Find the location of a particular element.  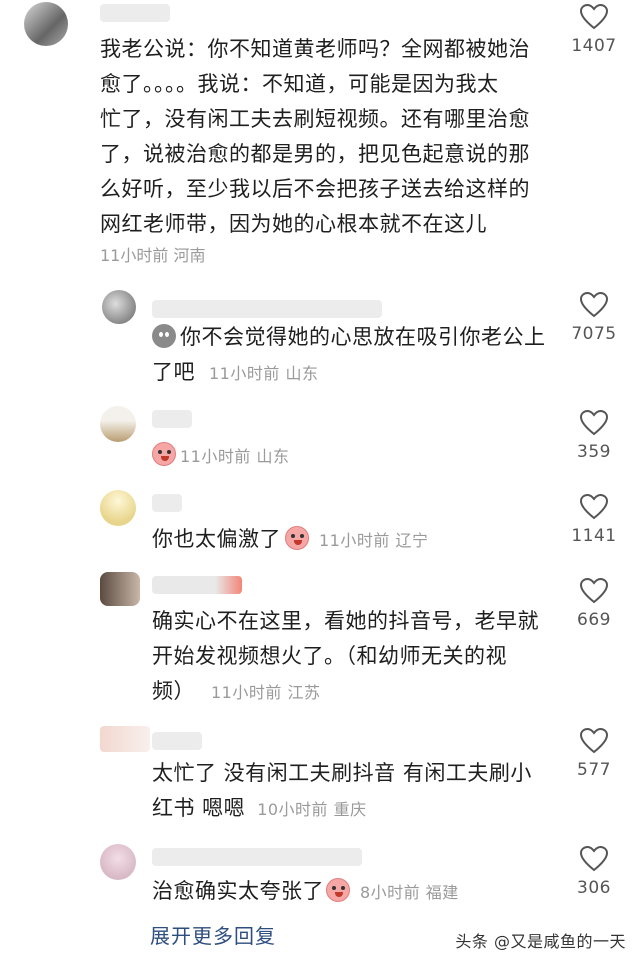

comment-text: 你不会觉得她的心思放在吸引你老公上 了吧 11小时前 山东 is located at coordinates (362, 355).